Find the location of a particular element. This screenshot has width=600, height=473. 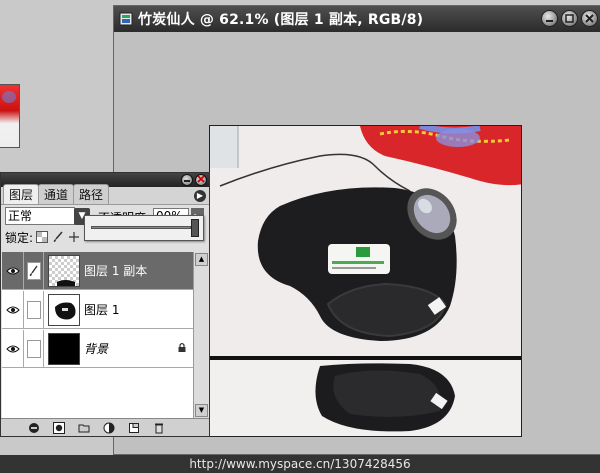

layer-mask-icon is located at coordinates (58, 427).